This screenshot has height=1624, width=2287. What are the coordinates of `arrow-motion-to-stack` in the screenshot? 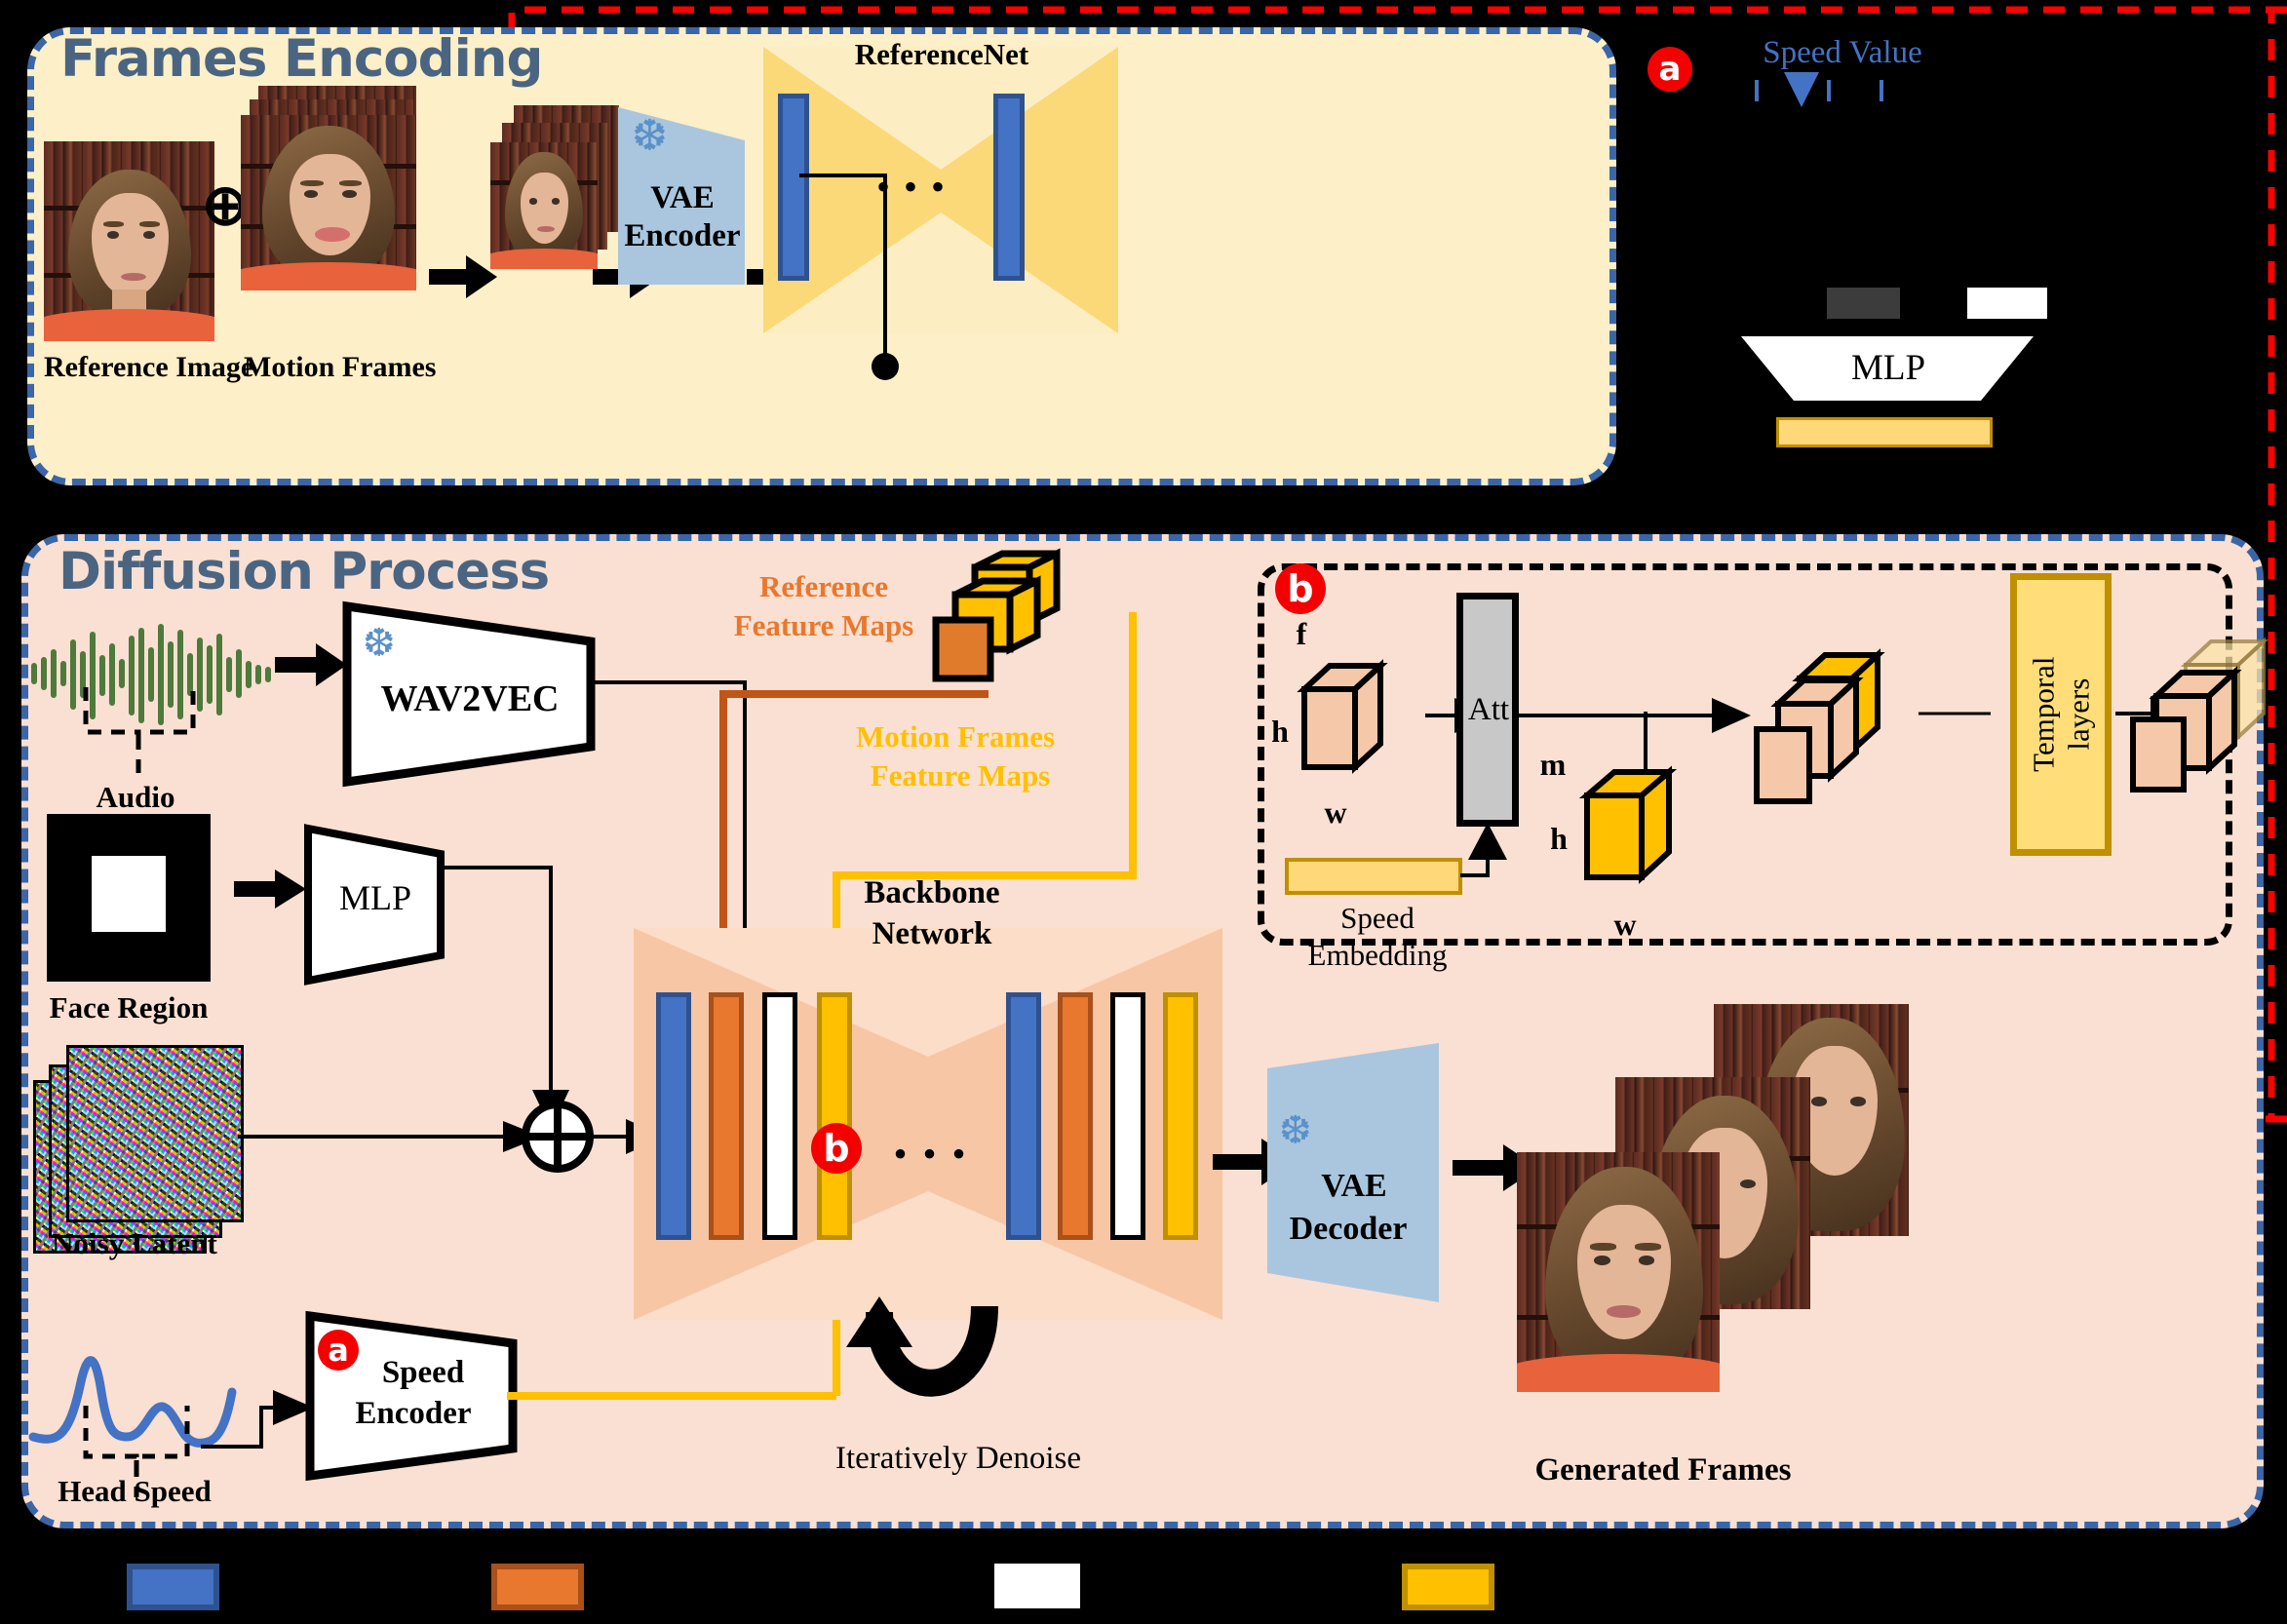 It's located at (463, 276).